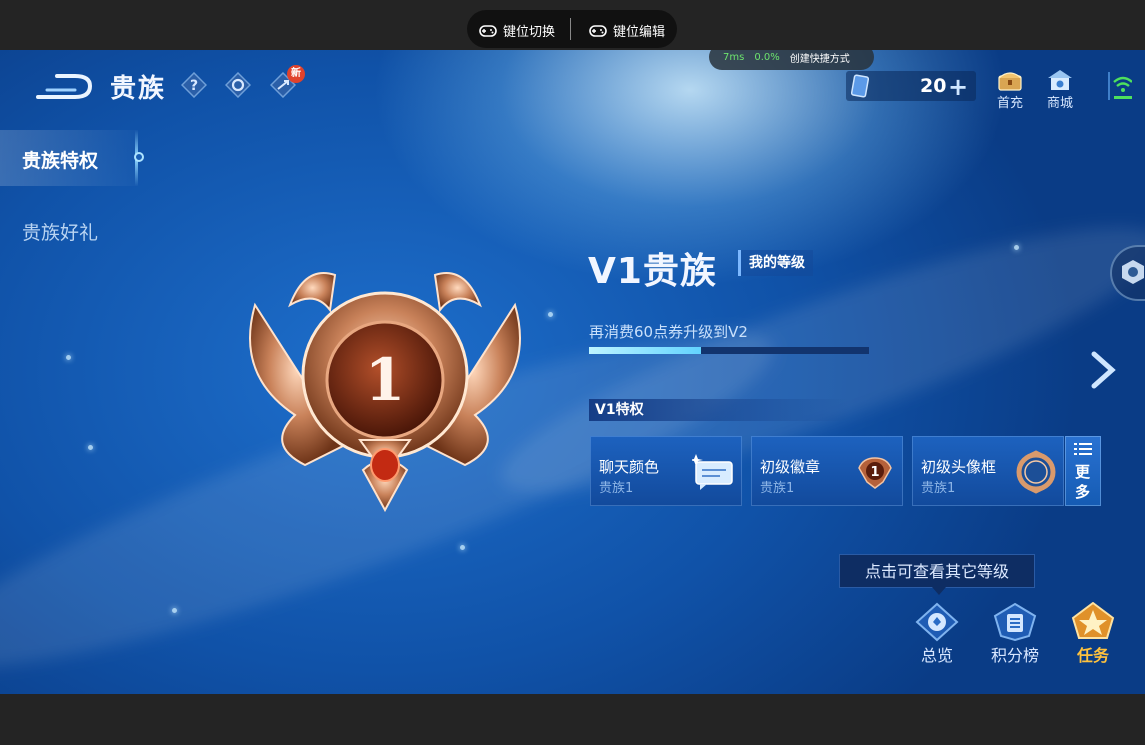  I want to click on privilege-name: 初级头像框, so click(959, 467).